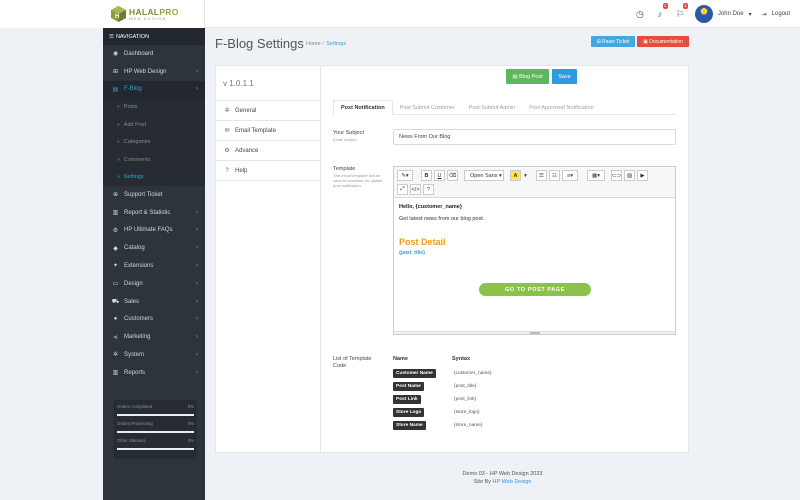  I want to click on documentation-button: ▣ Documentation, so click(663, 41).